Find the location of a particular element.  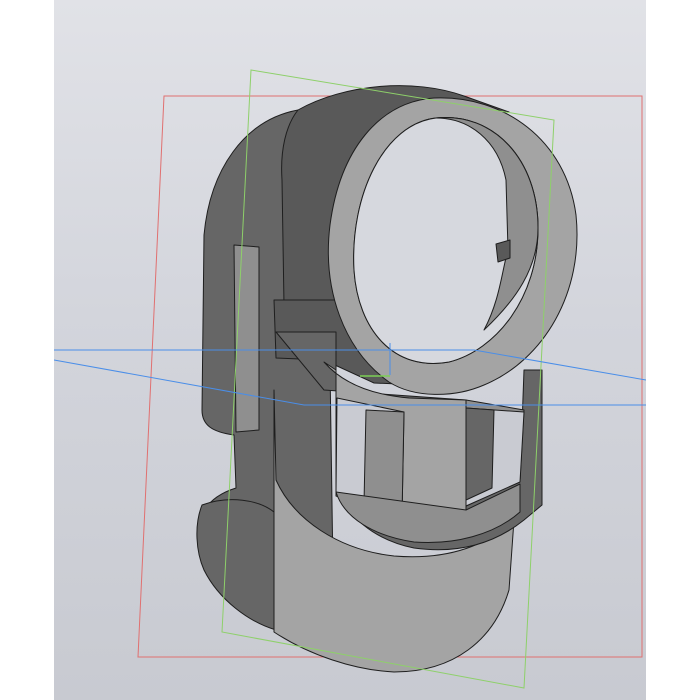

slot-right-inner is located at coordinates (480, 454).